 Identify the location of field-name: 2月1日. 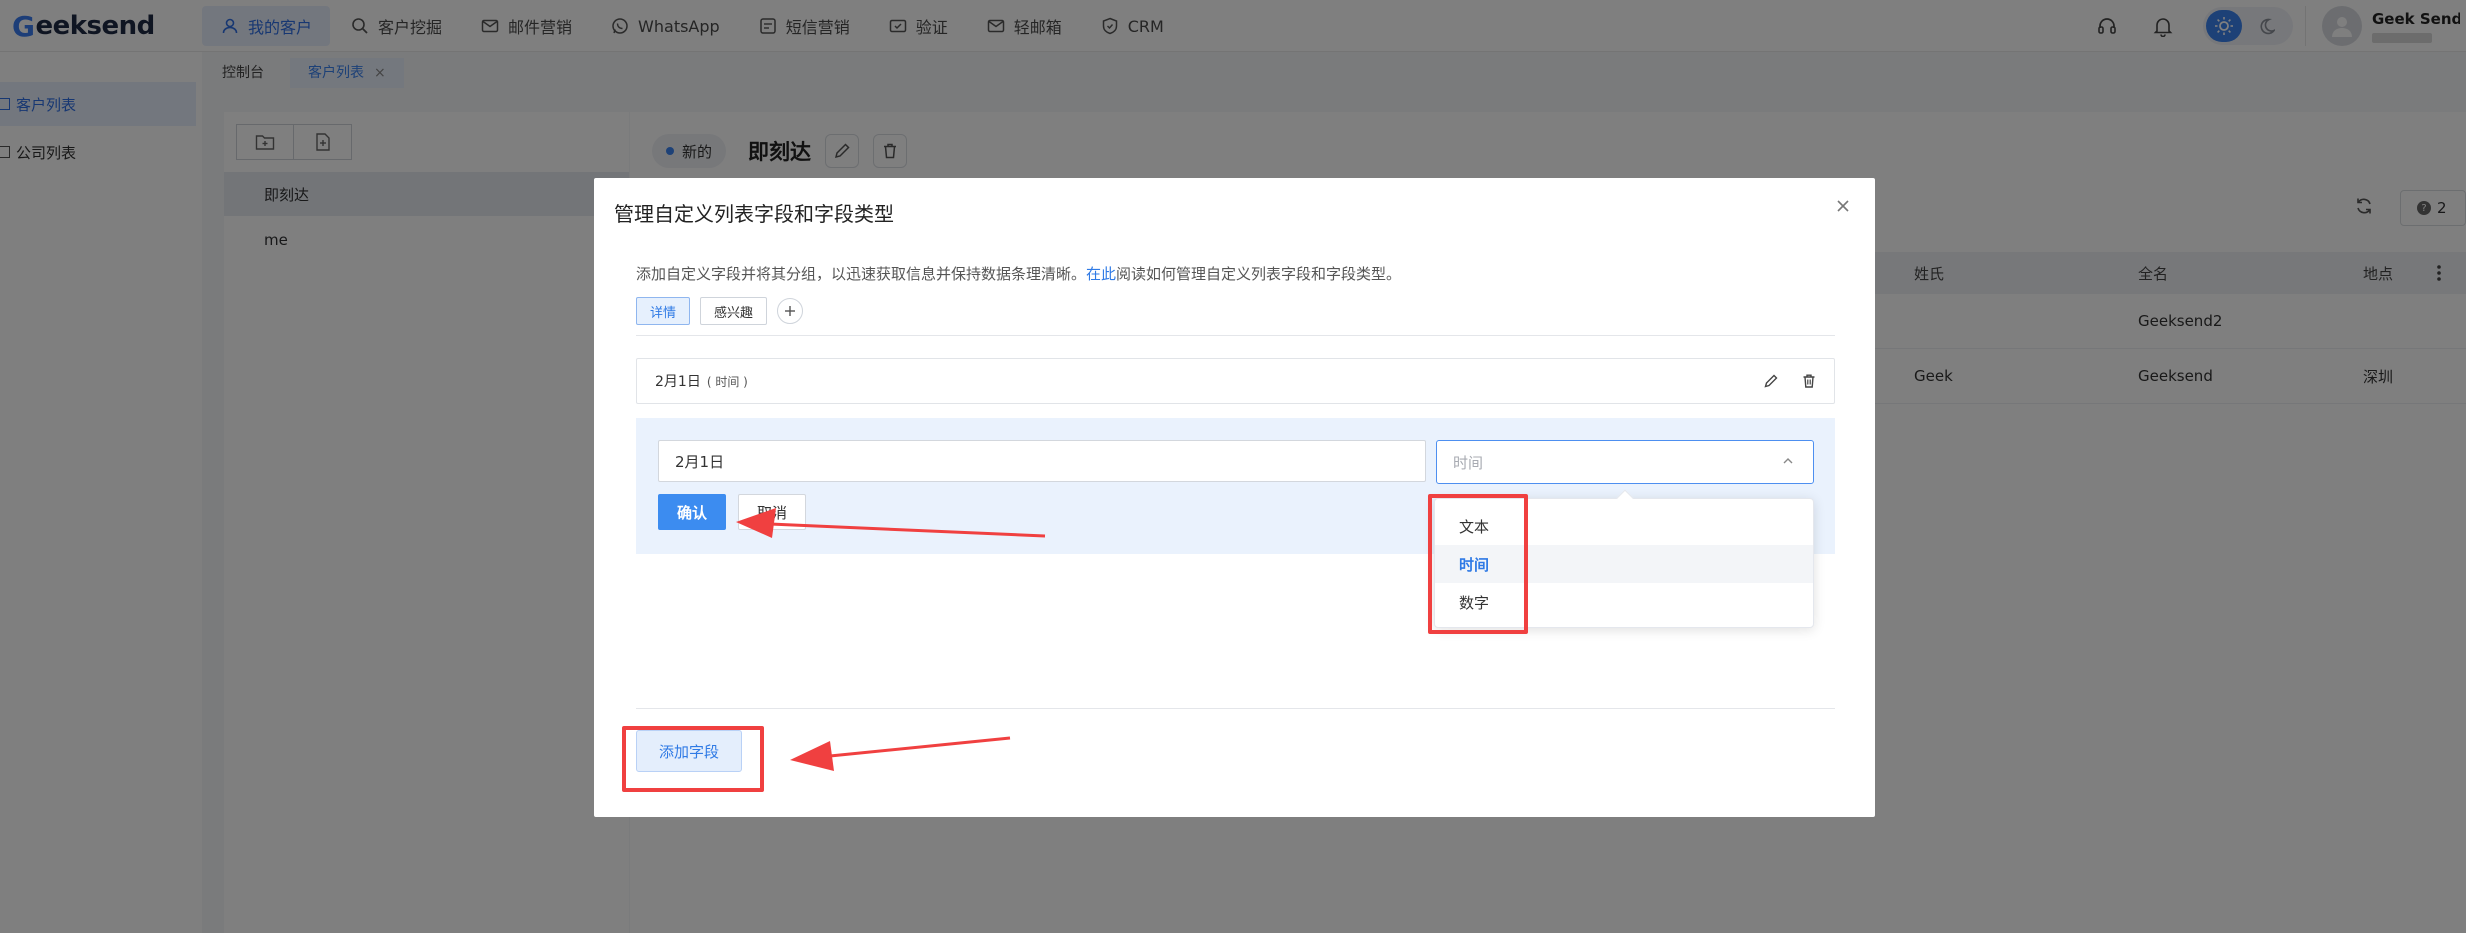
(678, 382).